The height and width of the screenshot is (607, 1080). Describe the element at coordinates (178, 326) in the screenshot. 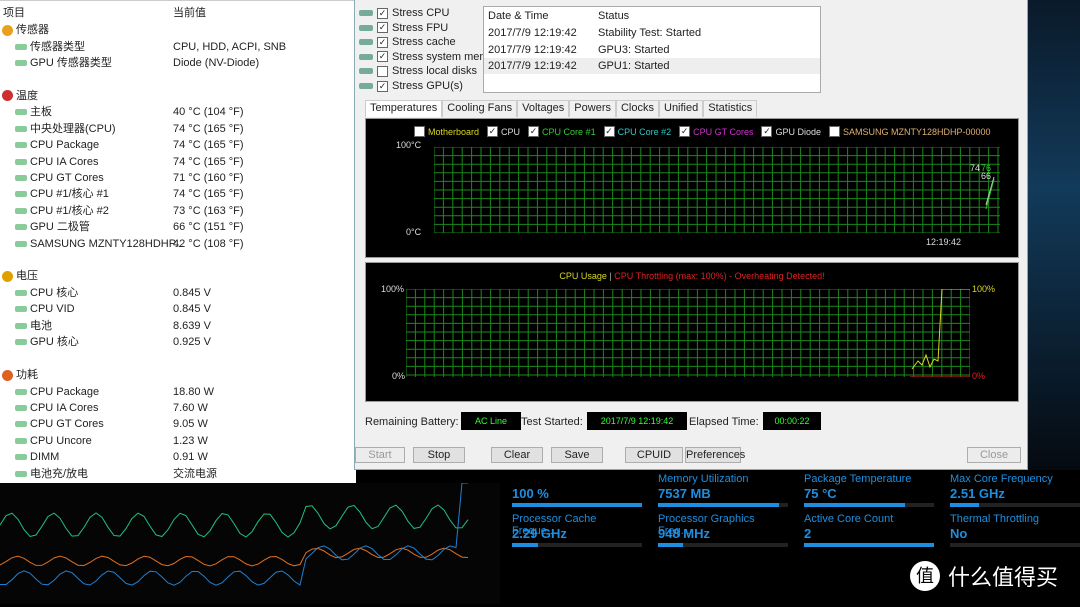

I see `list-item: 电池 8.639 V` at that location.